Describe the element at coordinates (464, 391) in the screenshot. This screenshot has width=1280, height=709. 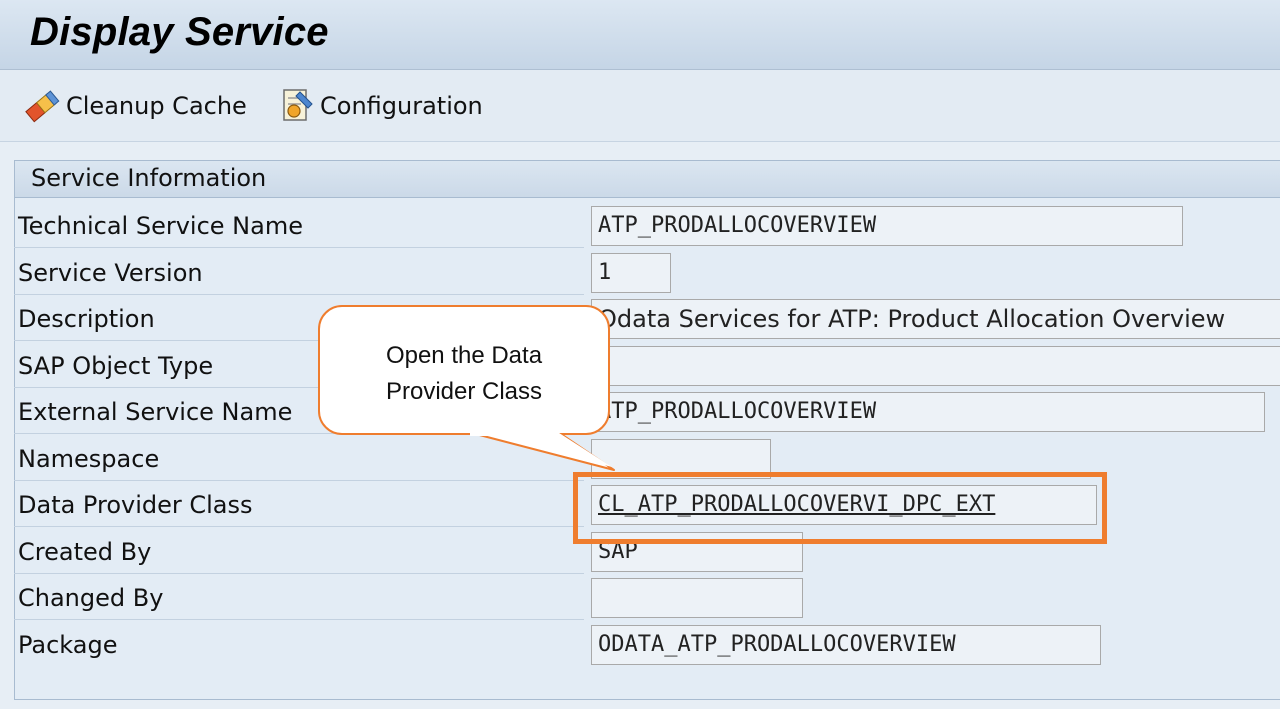
I see `callout-line-2: Provider Class` at that location.